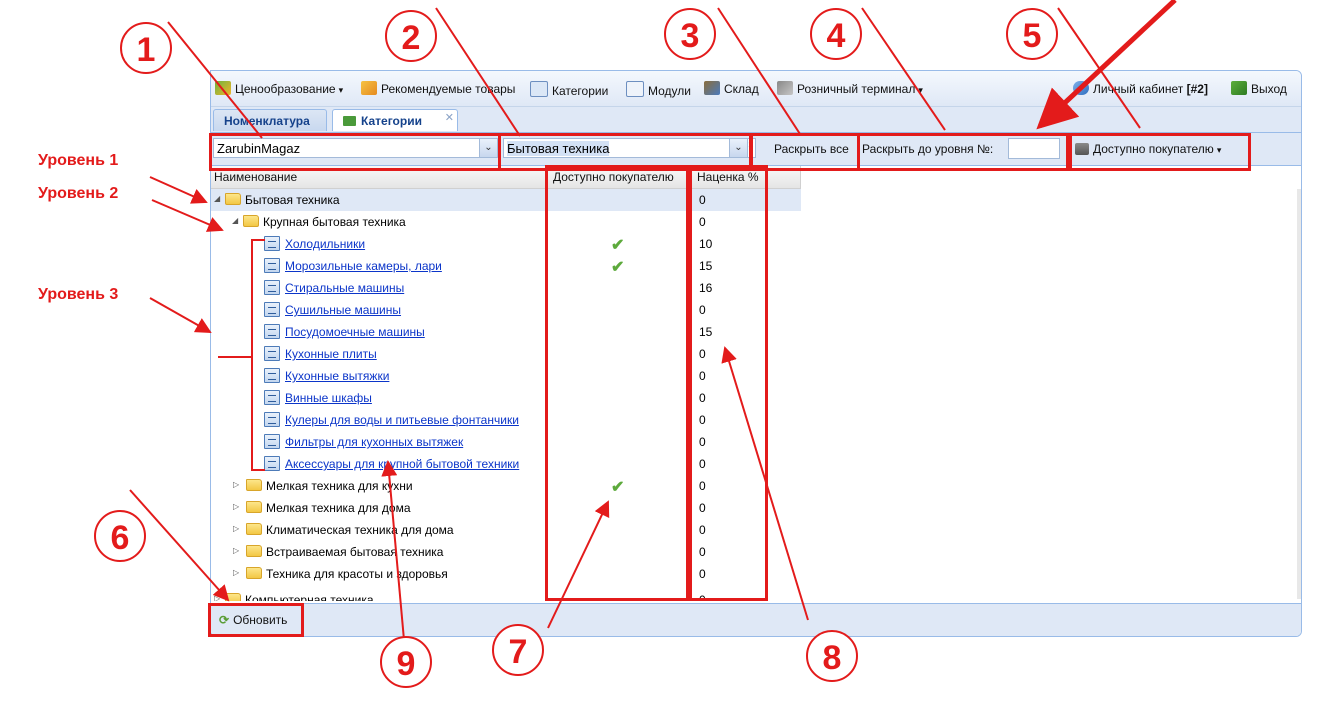  What do you see at coordinates (355, 332) in the screenshot?
I see `category-link: Посудомоечные машины` at bounding box center [355, 332].